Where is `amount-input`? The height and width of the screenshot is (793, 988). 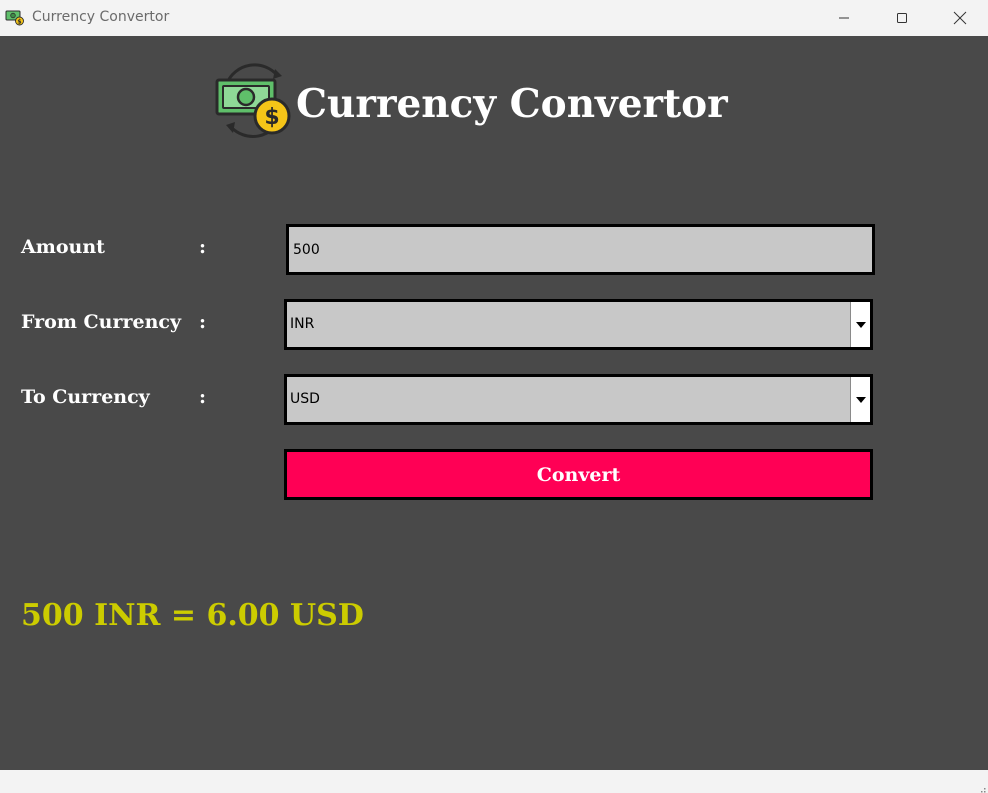
amount-input is located at coordinates (580, 249).